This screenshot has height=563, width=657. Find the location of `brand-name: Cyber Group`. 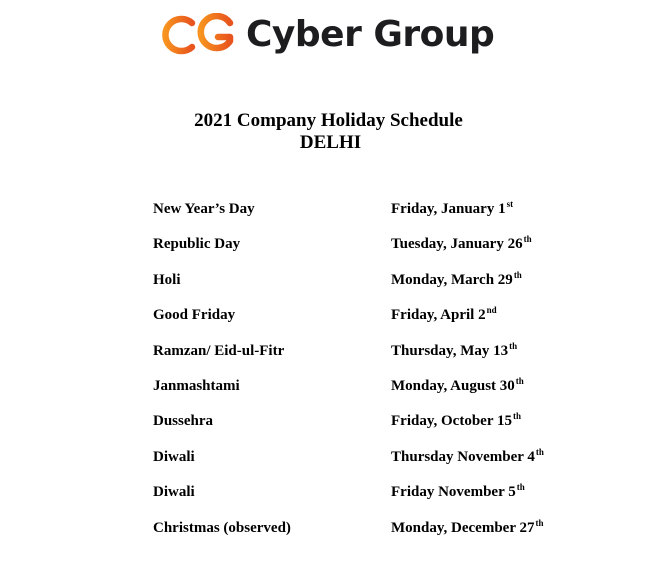

brand-name: Cyber Group is located at coordinates (370, 34).